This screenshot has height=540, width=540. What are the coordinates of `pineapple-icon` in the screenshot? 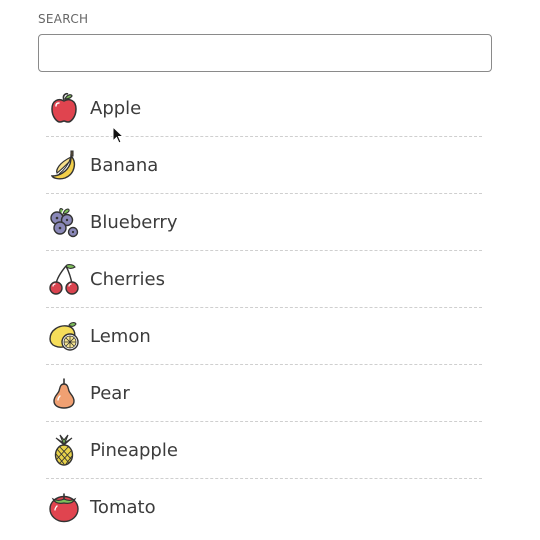 It's located at (64, 450).